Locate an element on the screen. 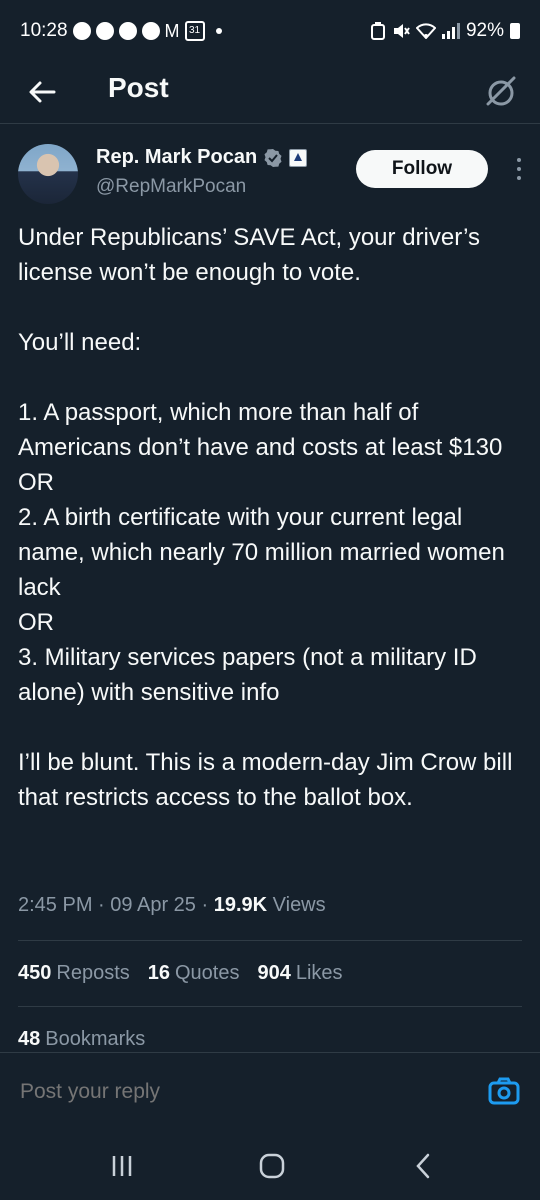 Image resolution: width=540 pixels, height=1200 pixels. calendar-icon: 31 is located at coordinates (194, 31).